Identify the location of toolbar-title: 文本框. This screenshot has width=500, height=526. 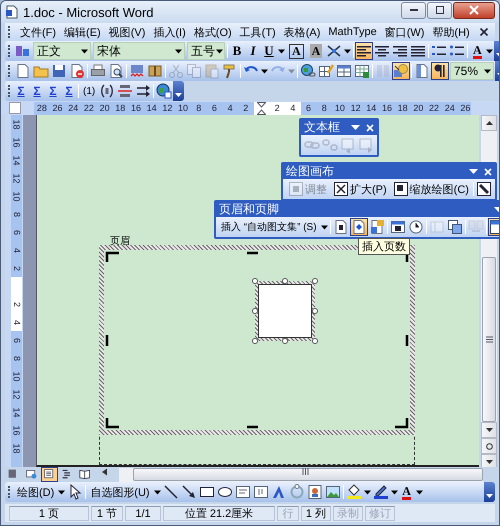
(322, 127).